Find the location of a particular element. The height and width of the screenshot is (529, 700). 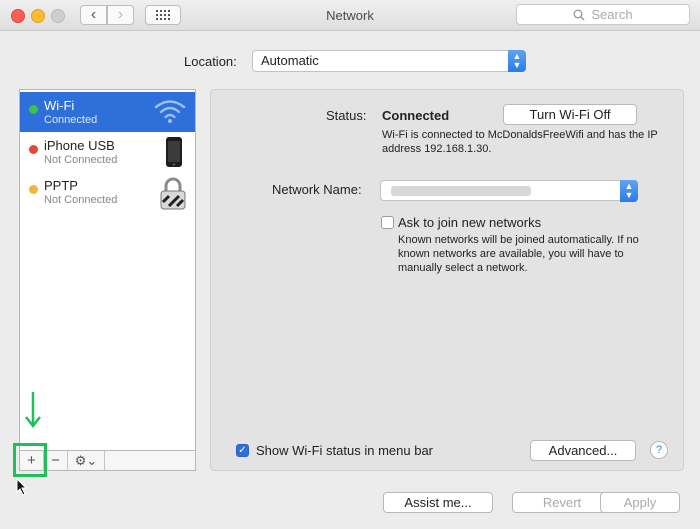

turn-wifi-off-button: Turn Wi-Fi Off is located at coordinates (570, 114).